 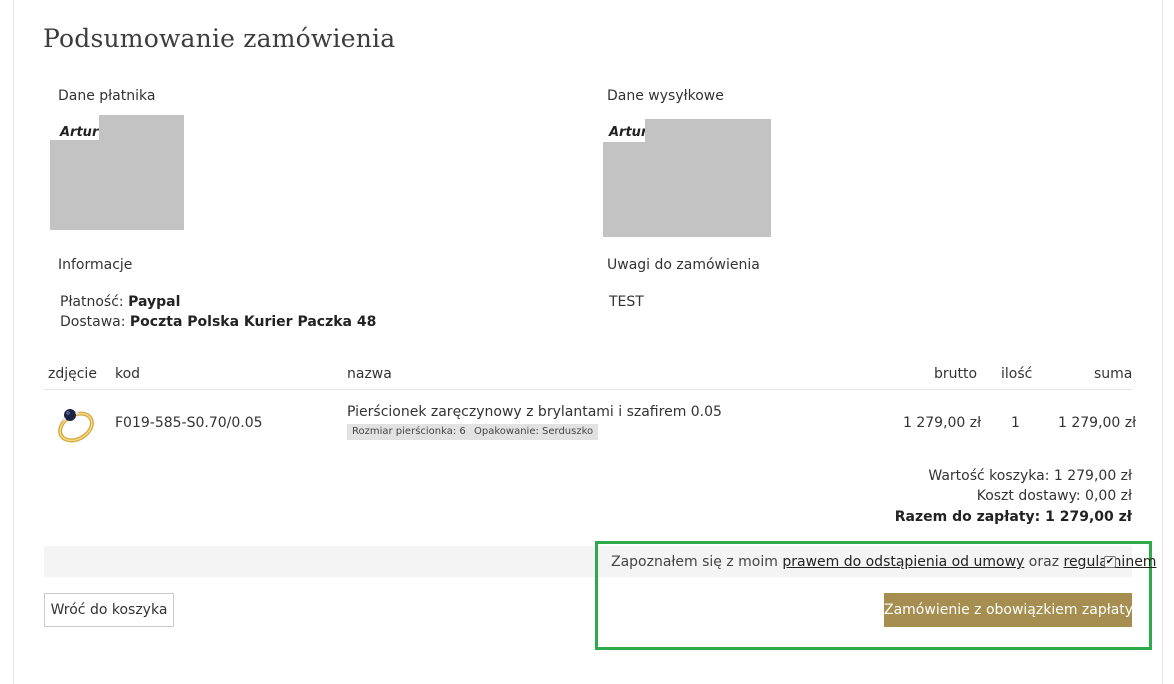 I want to click on agreement-checkbox: ✔, so click(x=1110, y=562).